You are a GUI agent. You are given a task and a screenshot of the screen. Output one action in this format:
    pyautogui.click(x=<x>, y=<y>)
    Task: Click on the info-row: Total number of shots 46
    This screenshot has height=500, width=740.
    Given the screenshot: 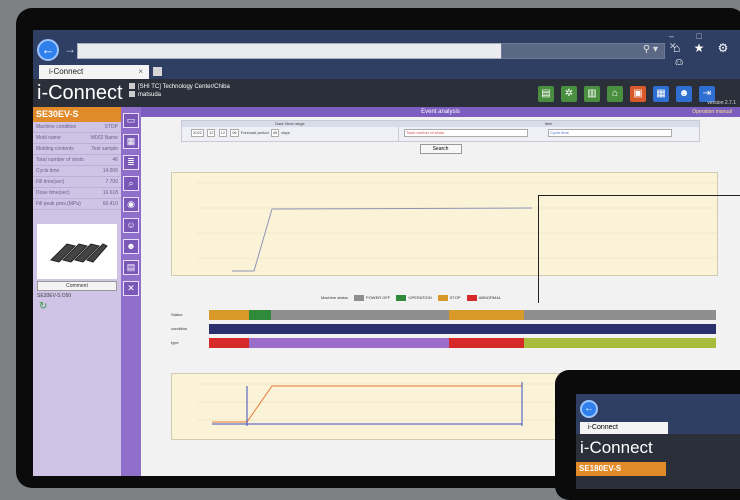 What is the action you would take?
    pyautogui.click(x=77, y=160)
    